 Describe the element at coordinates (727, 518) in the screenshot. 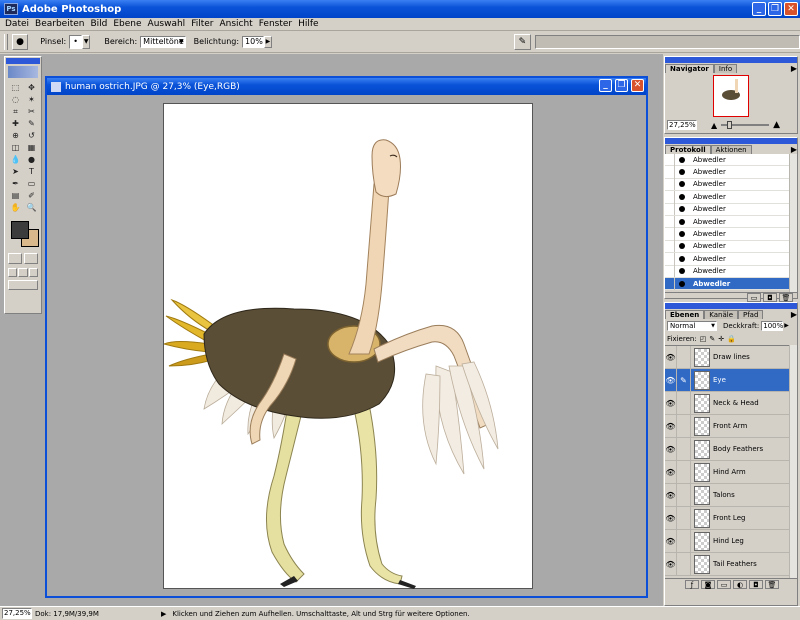

I see `layer-row: 👁 Front Leg` at that location.